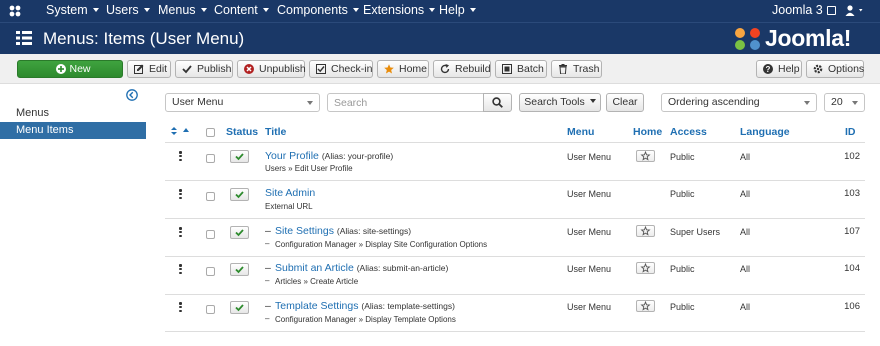 The image size is (880, 346). I want to click on rebuild-button: Rebuild, so click(462, 69).